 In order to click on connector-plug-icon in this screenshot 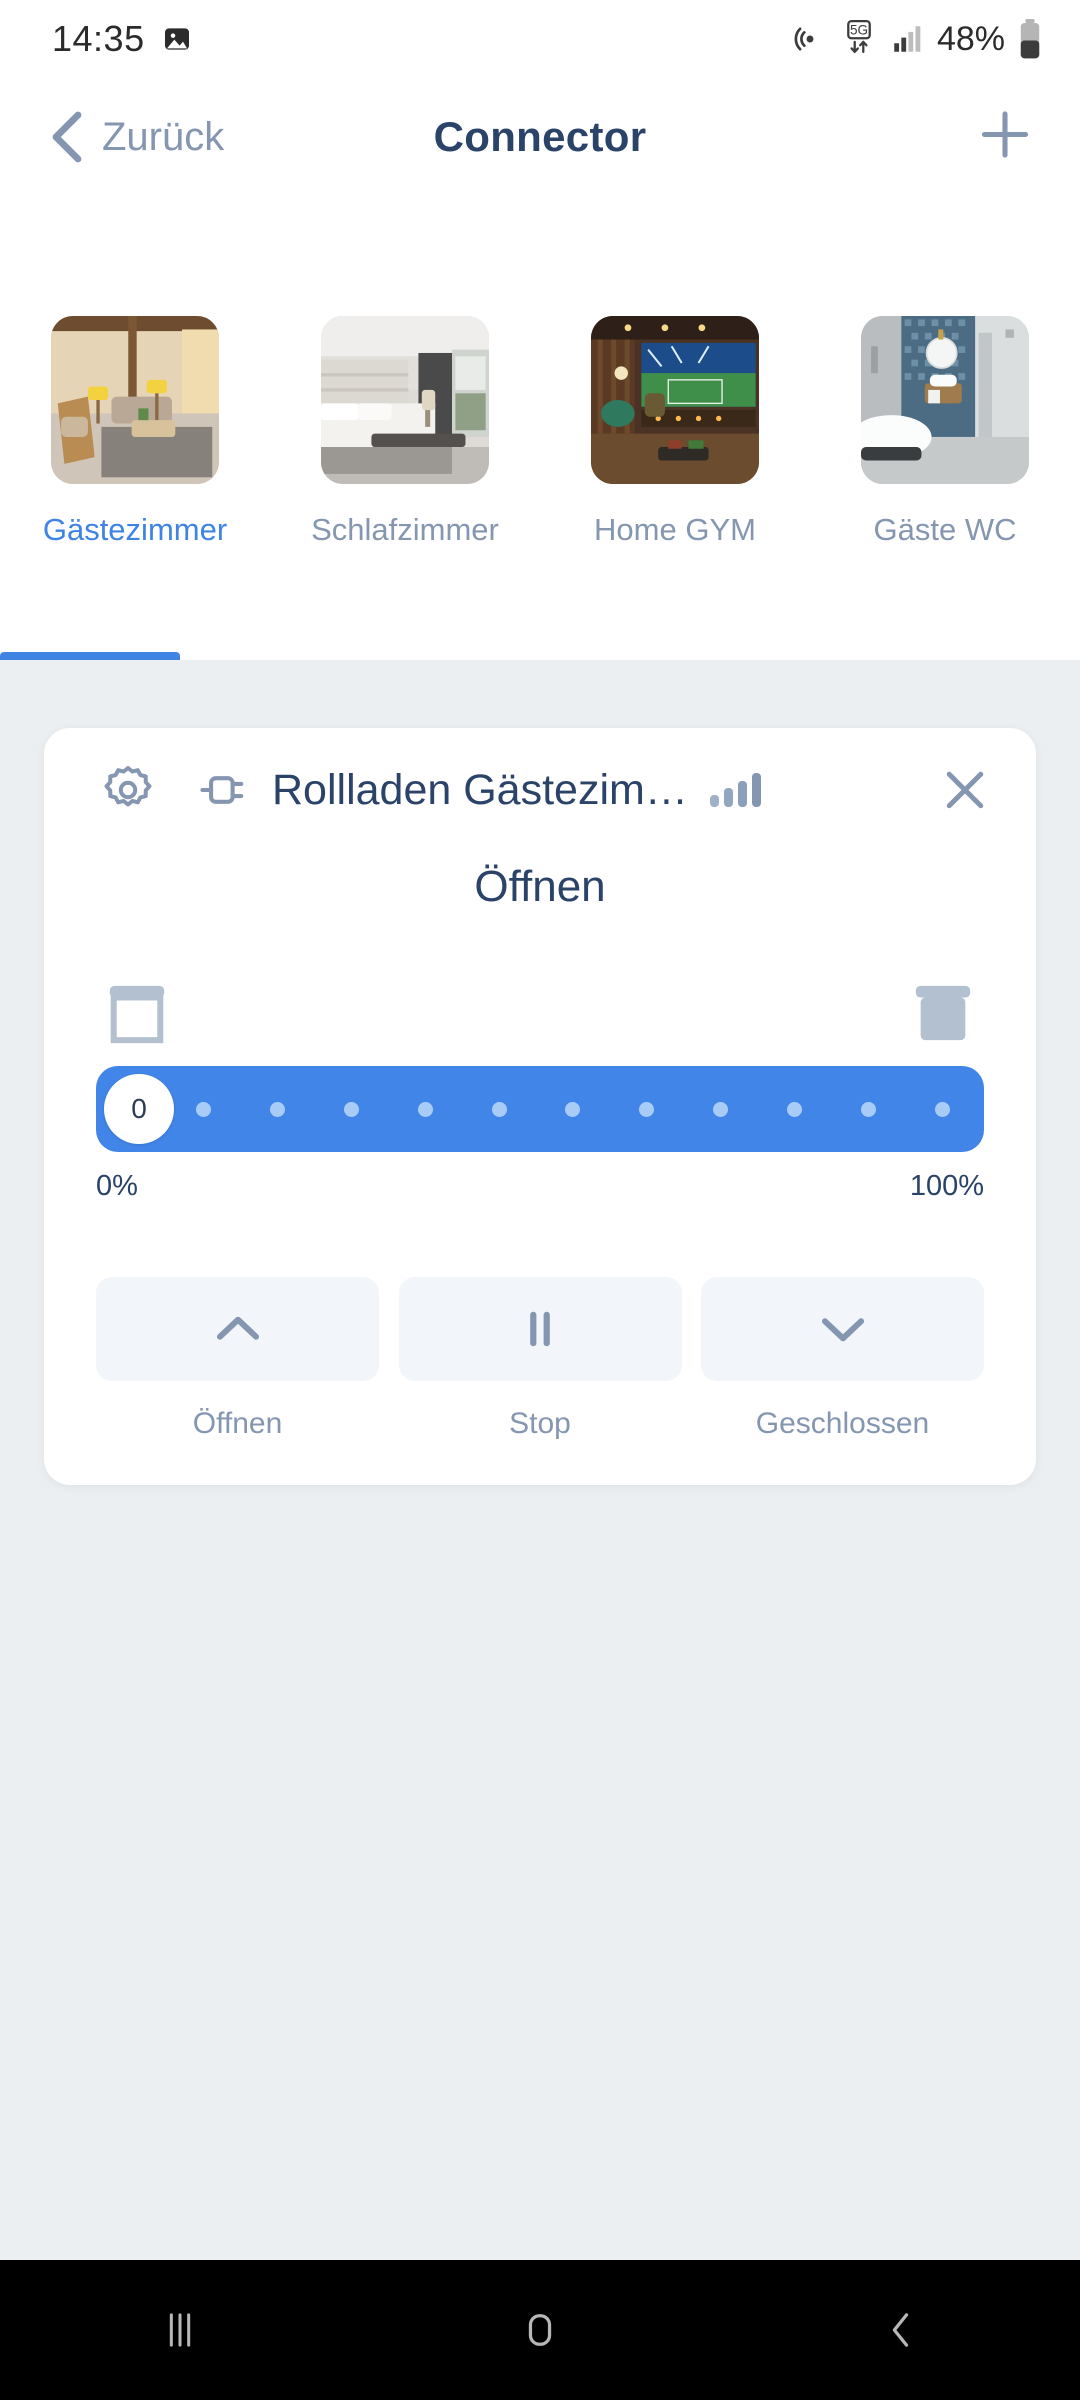, I will do `click(224, 790)`.